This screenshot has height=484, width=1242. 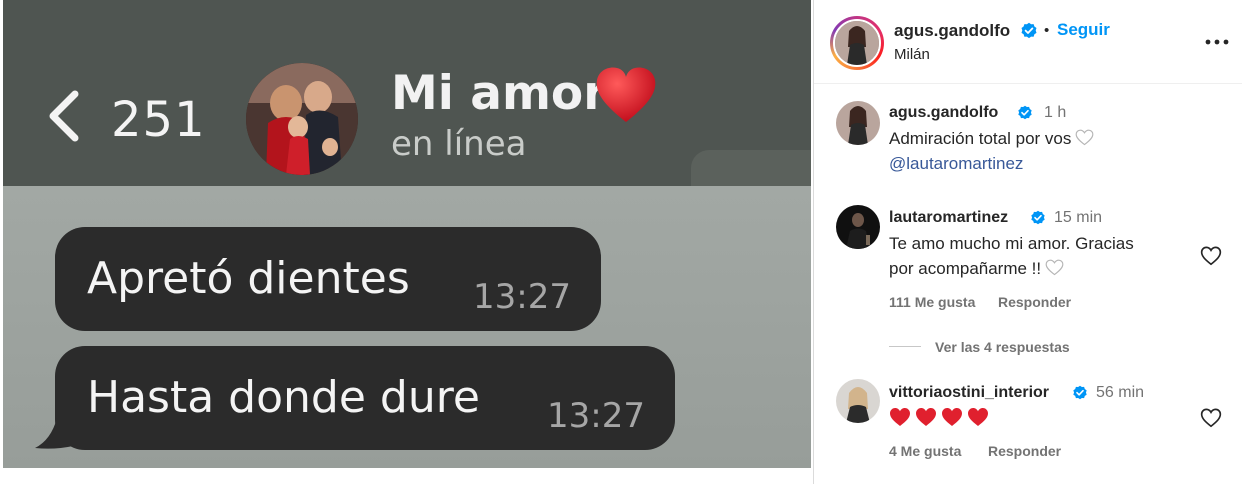 What do you see at coordinates (980, 138) in the screenshot?
I see `caption-body: Admiración total por vos` at bounding box center [980, 138].